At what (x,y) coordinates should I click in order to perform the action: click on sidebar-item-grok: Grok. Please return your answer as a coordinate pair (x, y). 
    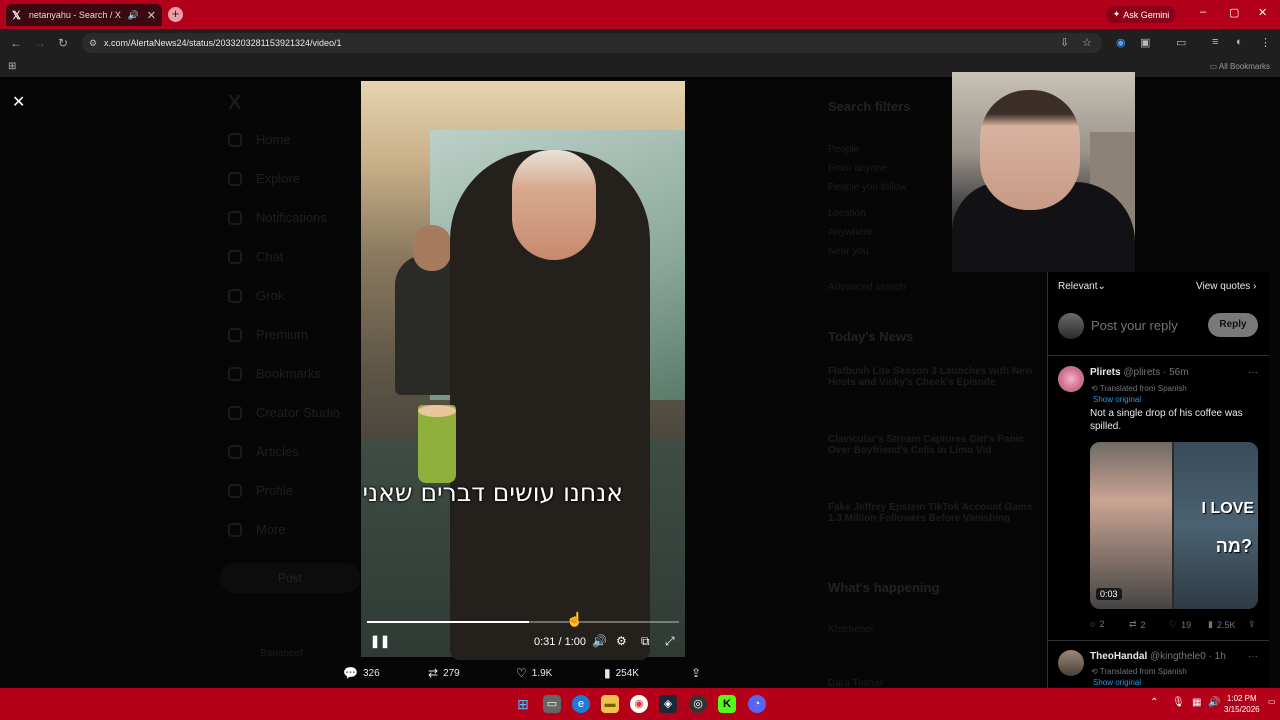
    Looking at the image, I should click on (256, 295).